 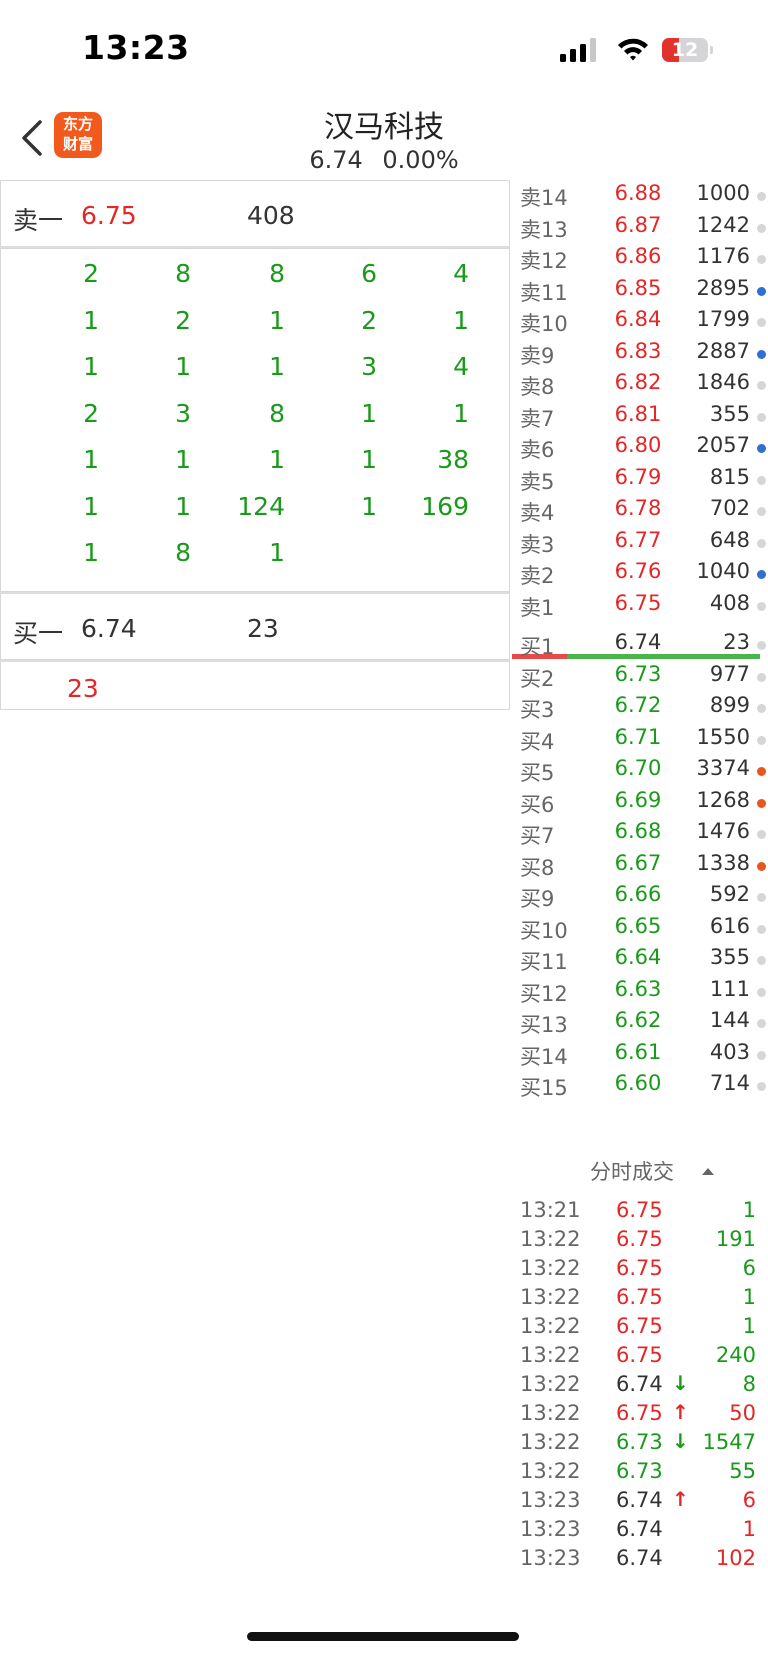 I want to click on order-book-row: 买2 6.73 977, so click(x=640, y=677).